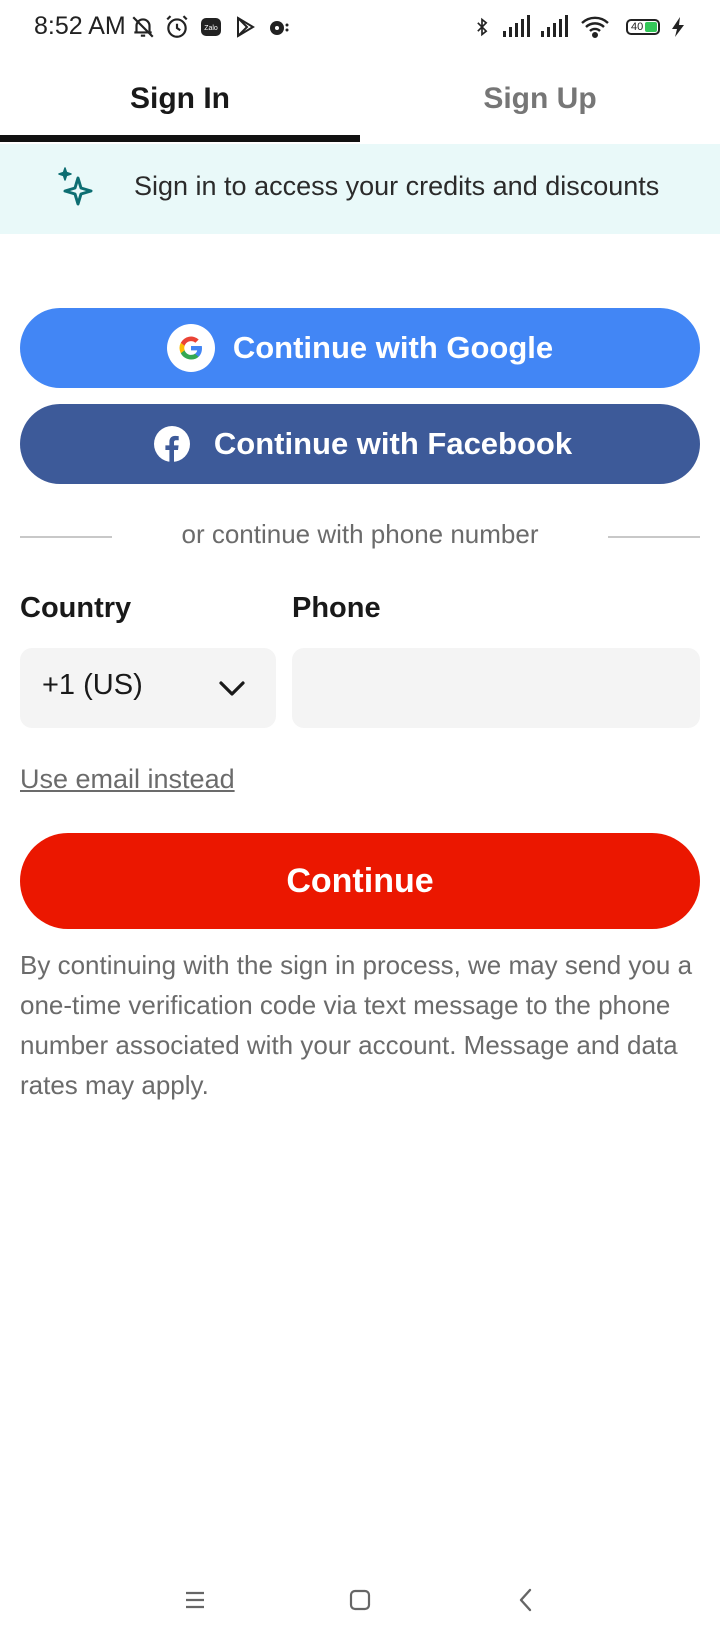 The image size is (720, 1650). Describe the element at coordinates (393, 443) in the screenshot. I see `facebook-button-label: Continue with Facebook` at that location.